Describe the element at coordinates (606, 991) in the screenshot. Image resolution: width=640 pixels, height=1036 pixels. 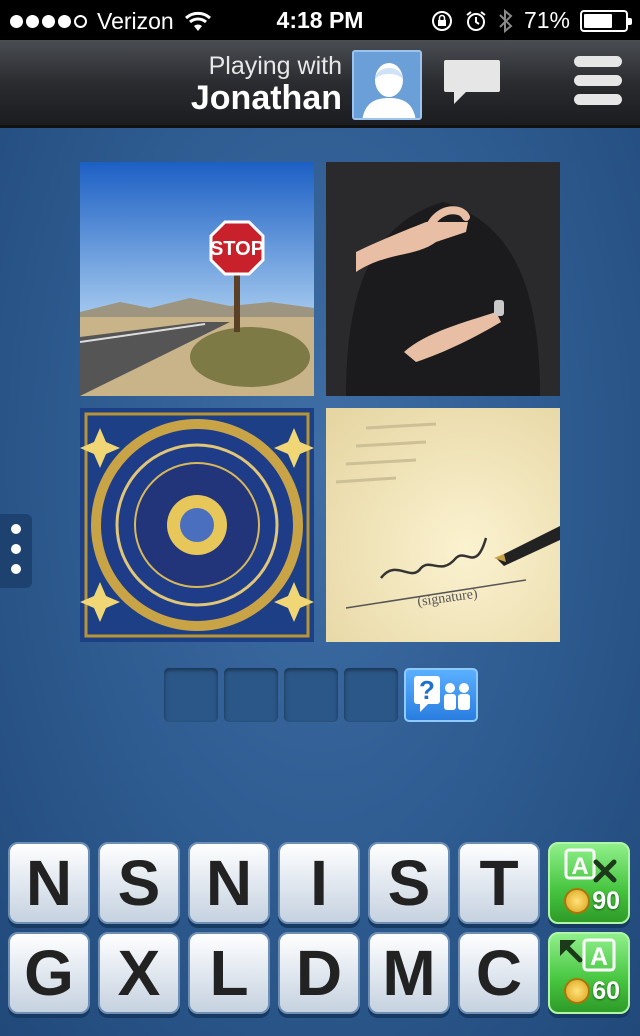
I see `reveal-letter-cost: 60` at that location.